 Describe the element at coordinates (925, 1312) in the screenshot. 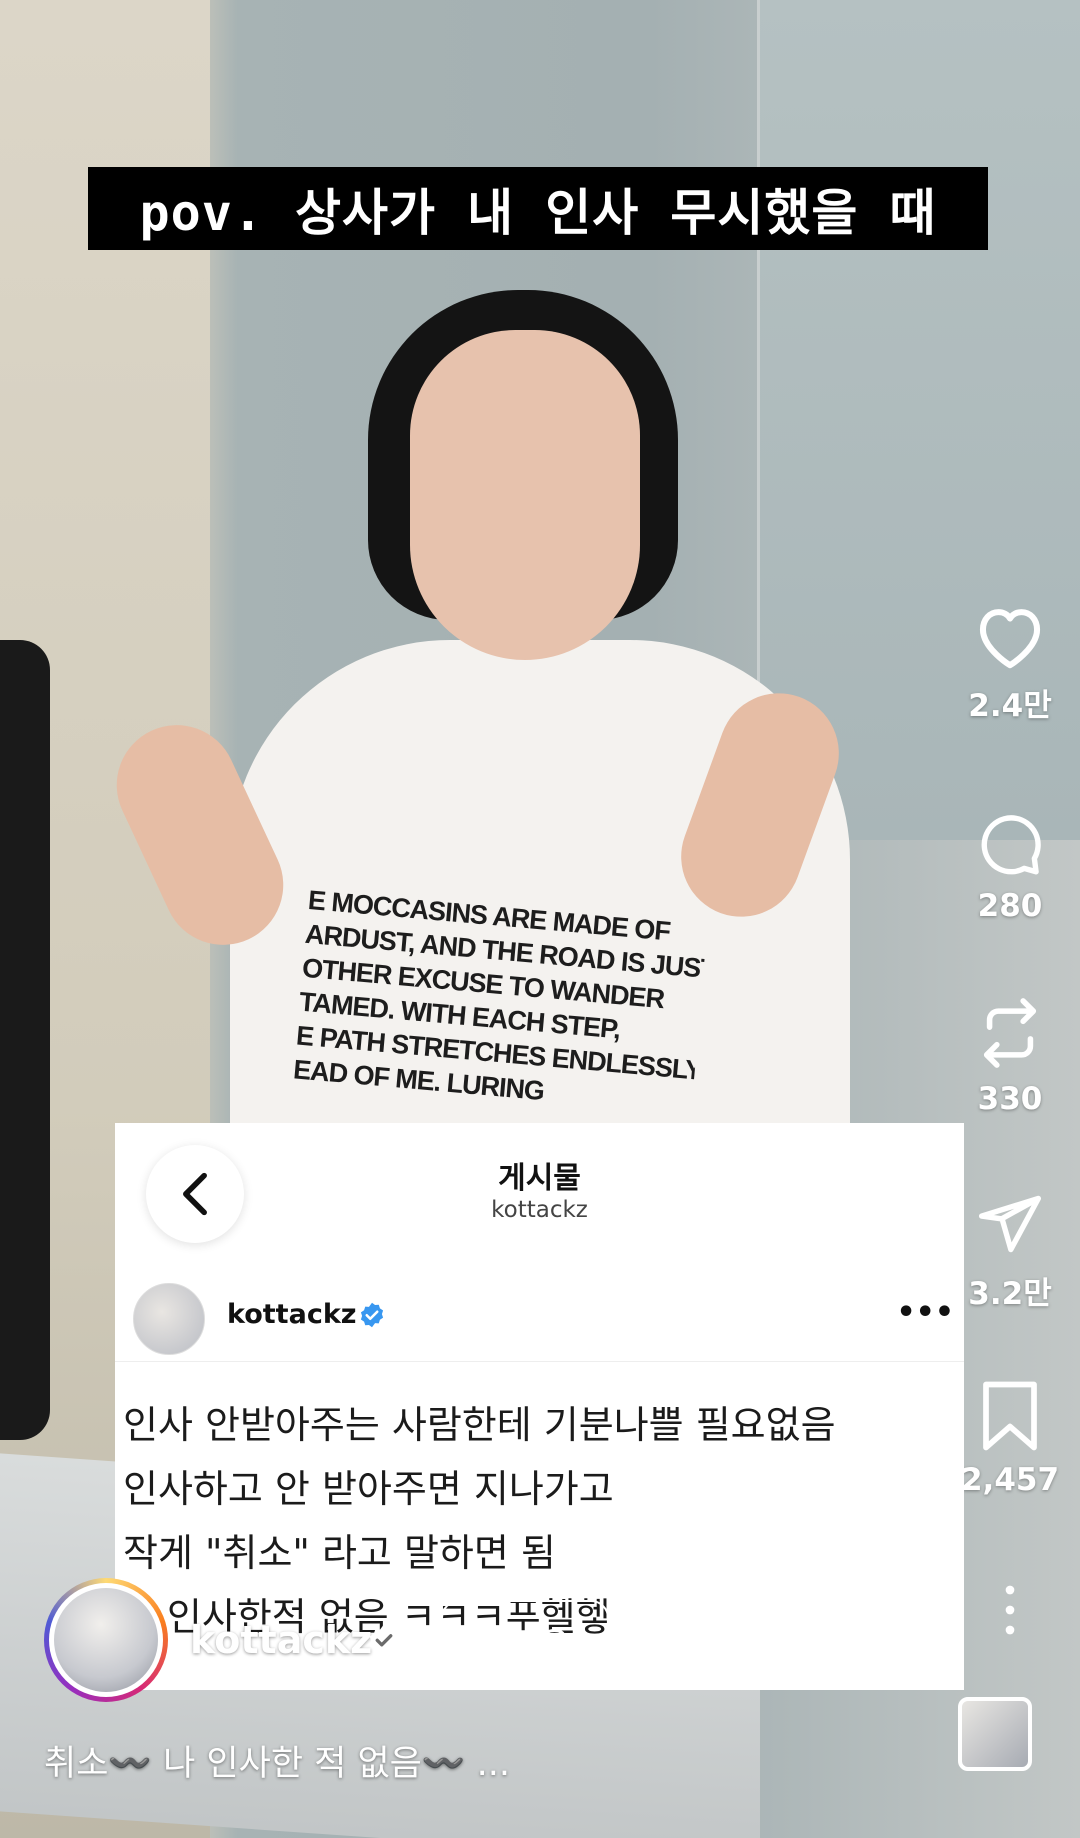

I see `post-more-button: •••` at that location.